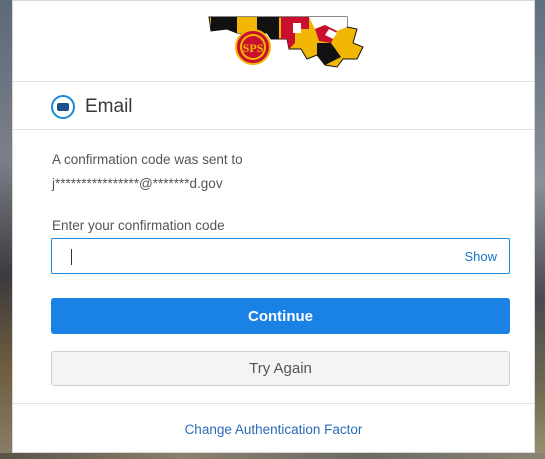 The width and height of the screenshot is (545, 459). What do you see at coordinates (480, 256) in the screenshot?
I see `show-code-toggle: Show` at bounding box center [480, 256].